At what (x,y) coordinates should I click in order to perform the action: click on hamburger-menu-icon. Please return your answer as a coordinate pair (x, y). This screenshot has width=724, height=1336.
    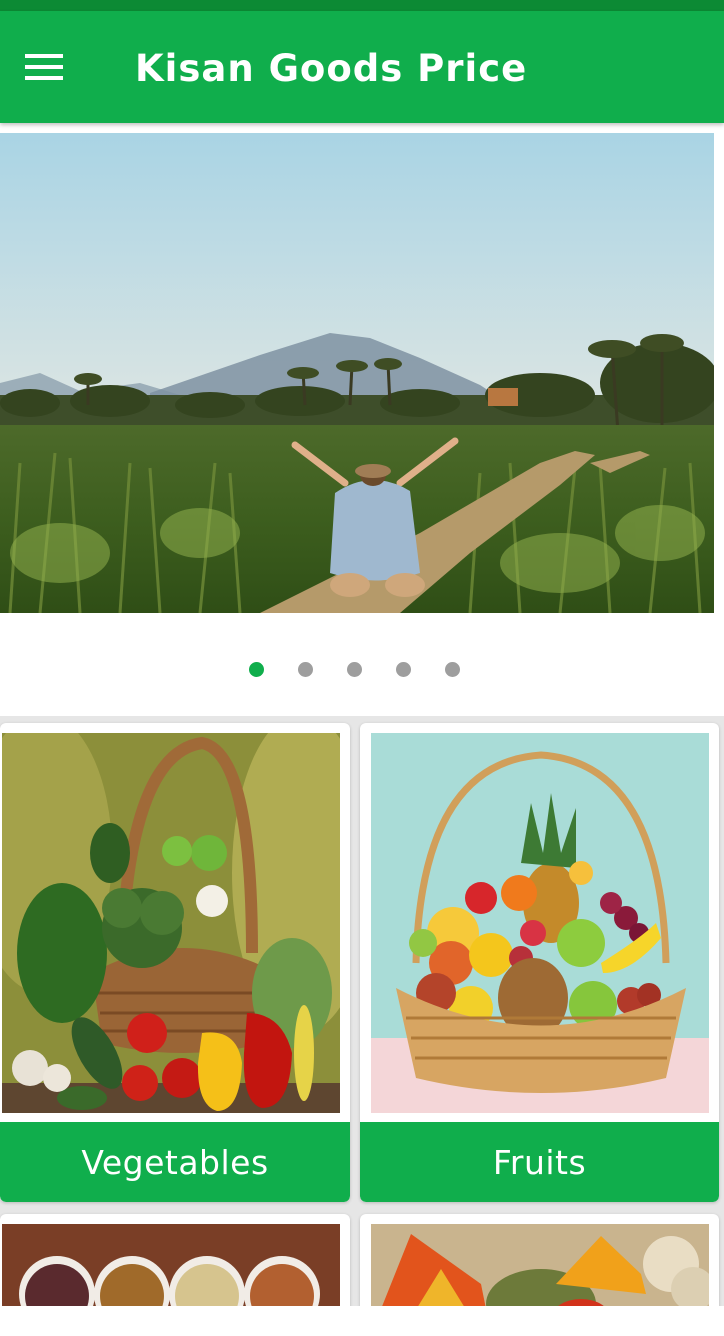
    Looking at the image, I should click on (44, 67).